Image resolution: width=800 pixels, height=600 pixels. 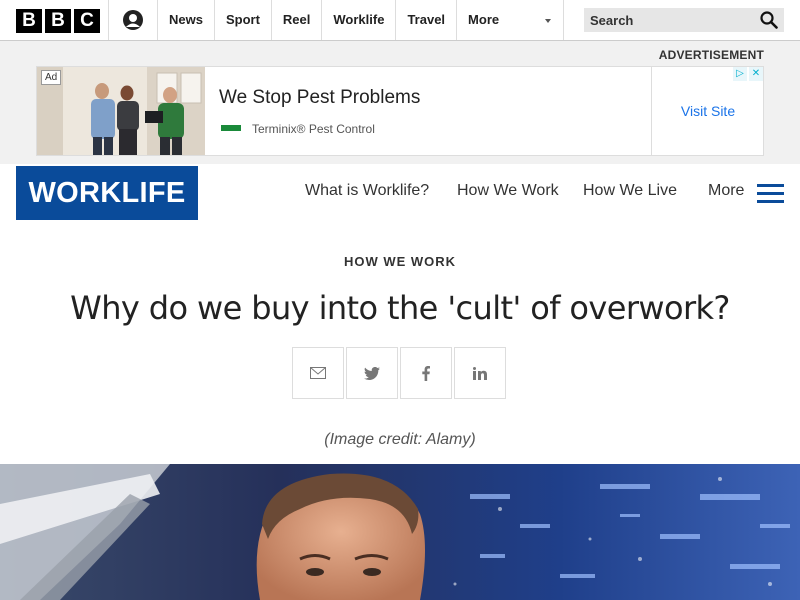 I want to click on advert-photo, so click(x=121, y=111).